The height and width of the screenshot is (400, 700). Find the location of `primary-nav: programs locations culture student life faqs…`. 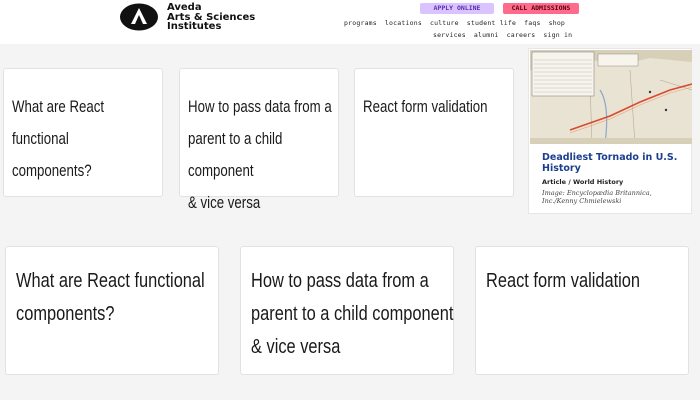

primary-nav: programs locations culture student life faqs… is located at coordinates (458, 23).